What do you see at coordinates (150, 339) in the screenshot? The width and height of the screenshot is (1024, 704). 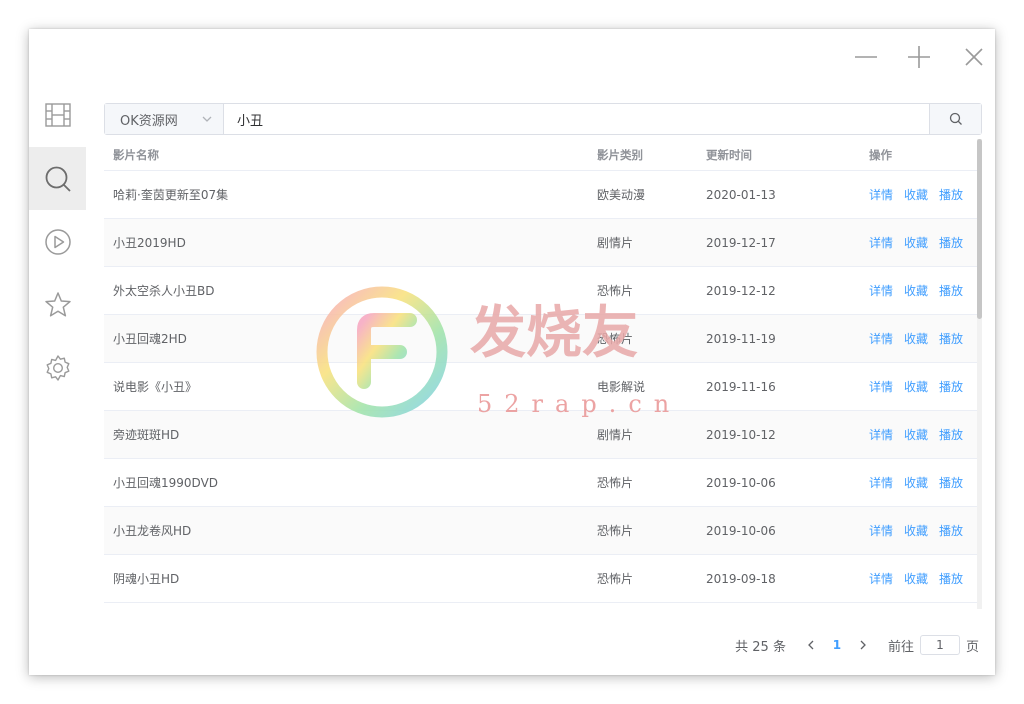 I see `cell-name: 小丑回魂2HD` at bounding box center [150, 339].